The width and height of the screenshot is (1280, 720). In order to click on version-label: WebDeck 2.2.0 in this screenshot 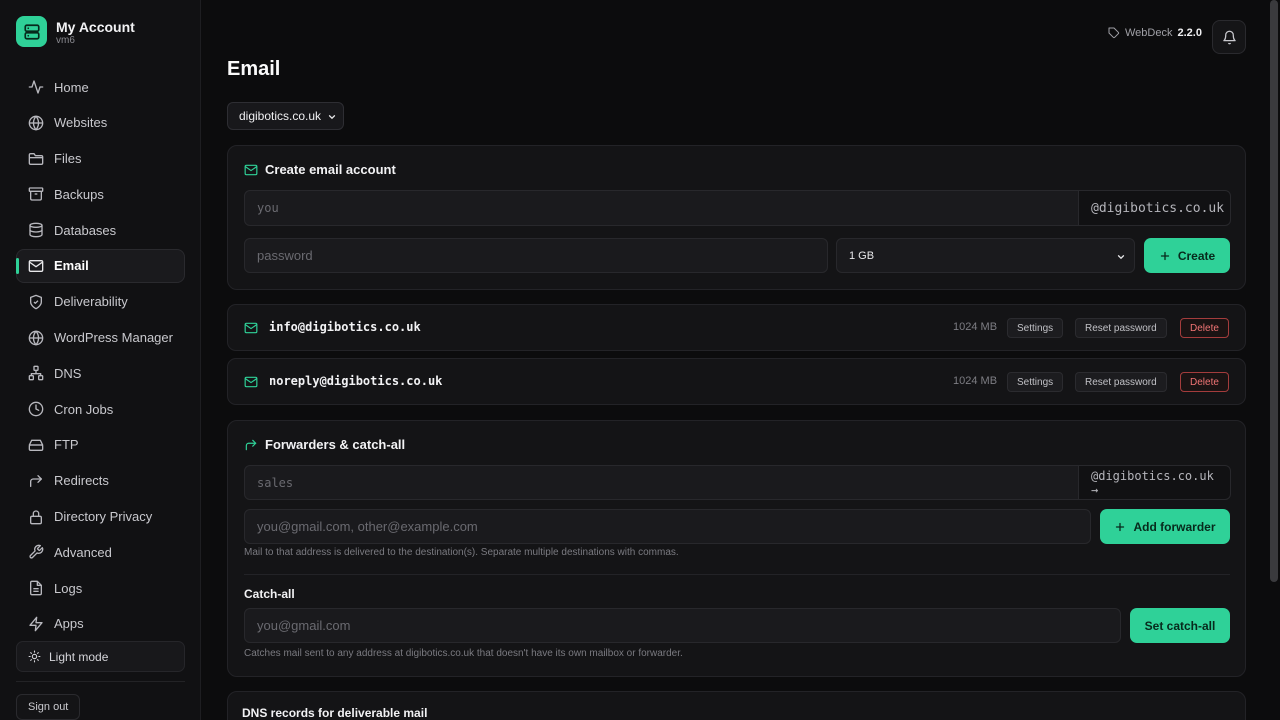, I will do `click(1155, 33)`.